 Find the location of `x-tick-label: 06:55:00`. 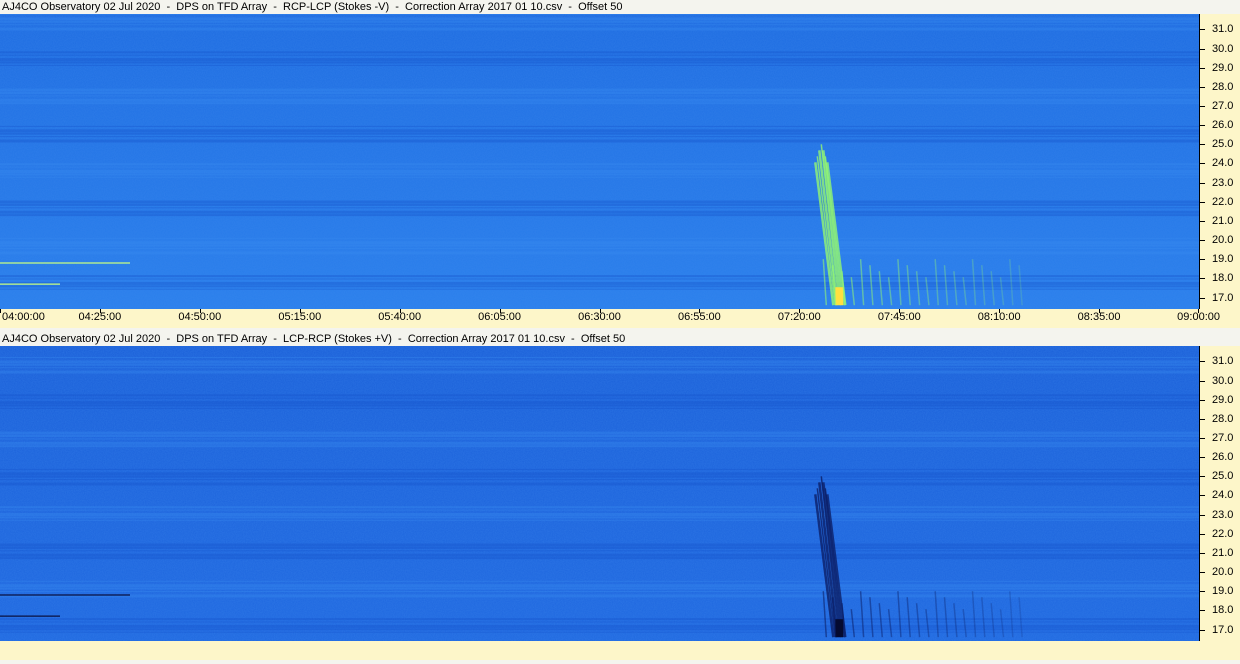

x-tick-label: 06:55:00 is located at coordinates (699, 317).